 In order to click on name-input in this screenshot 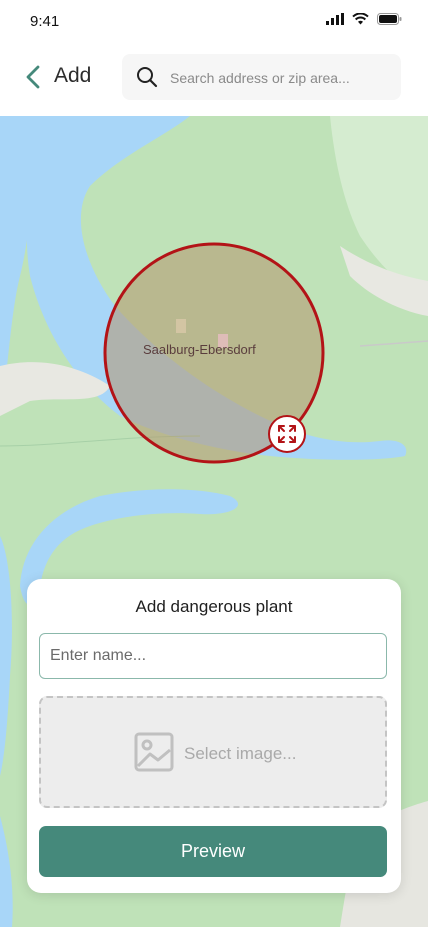, I will do `click(213, 656)`.